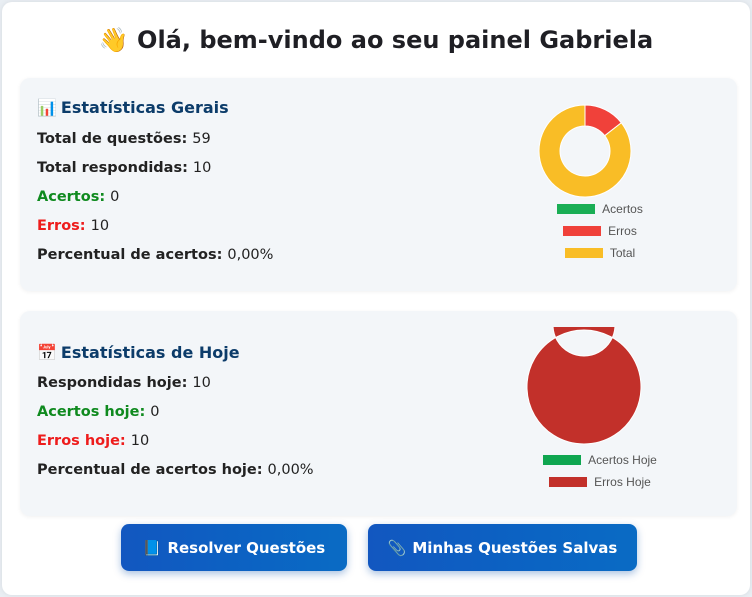 The height and width of the screenshot is (597, 752). Describe the element at coordinates (585, 151) in the screenshot. I see `general-doughnut-chart` at that location.